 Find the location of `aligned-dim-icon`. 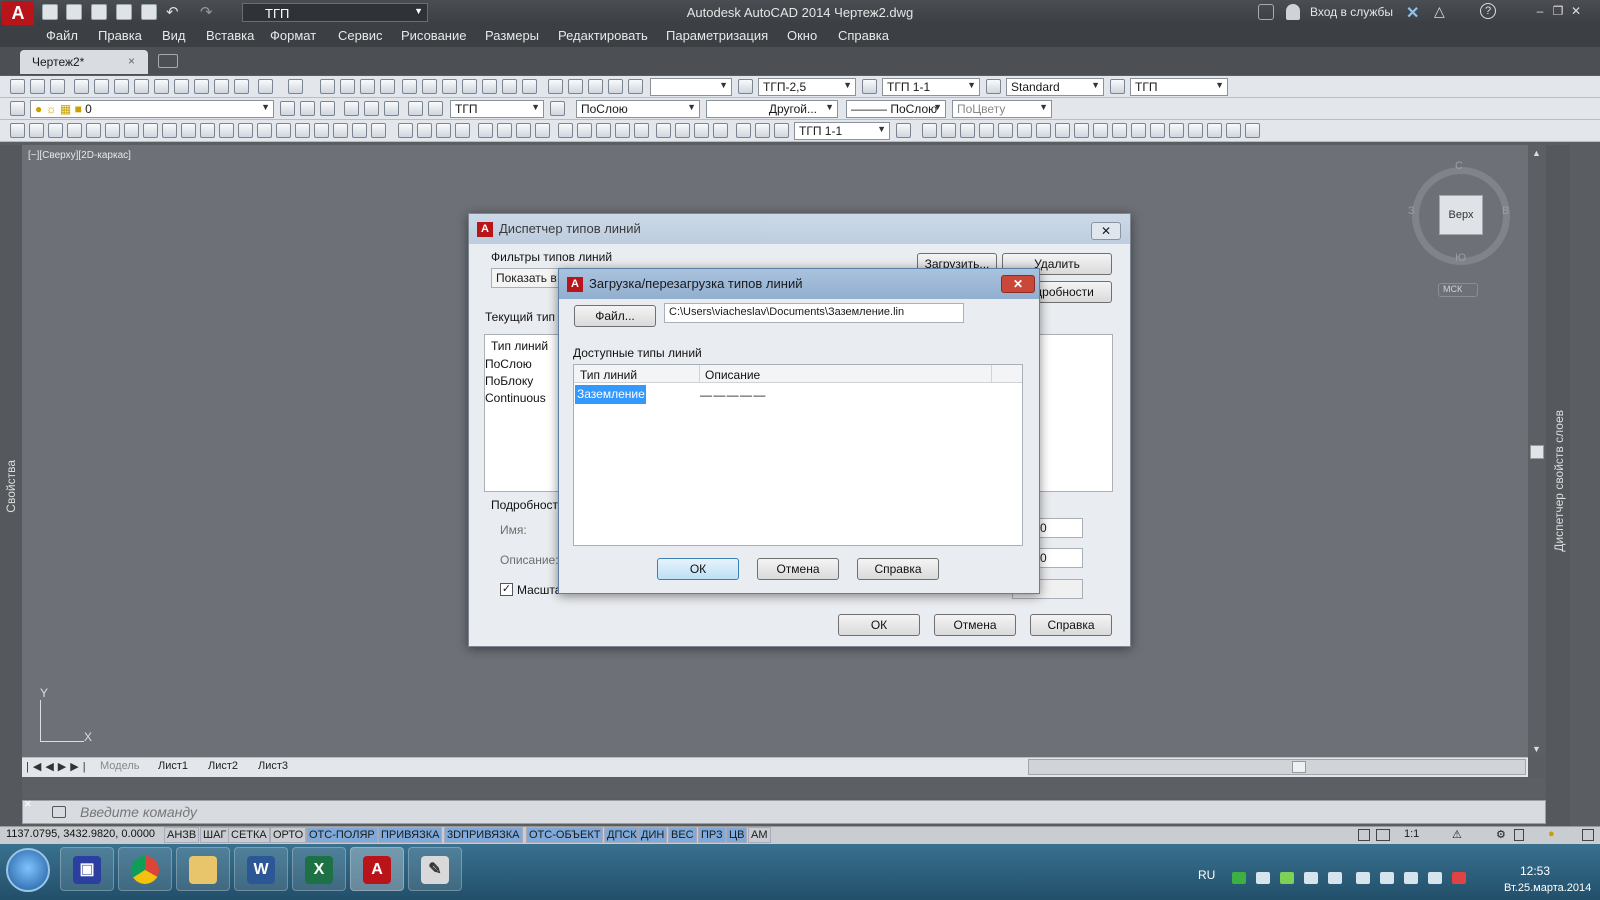

aligned-dim-icon is located at coordinates (424, 130).